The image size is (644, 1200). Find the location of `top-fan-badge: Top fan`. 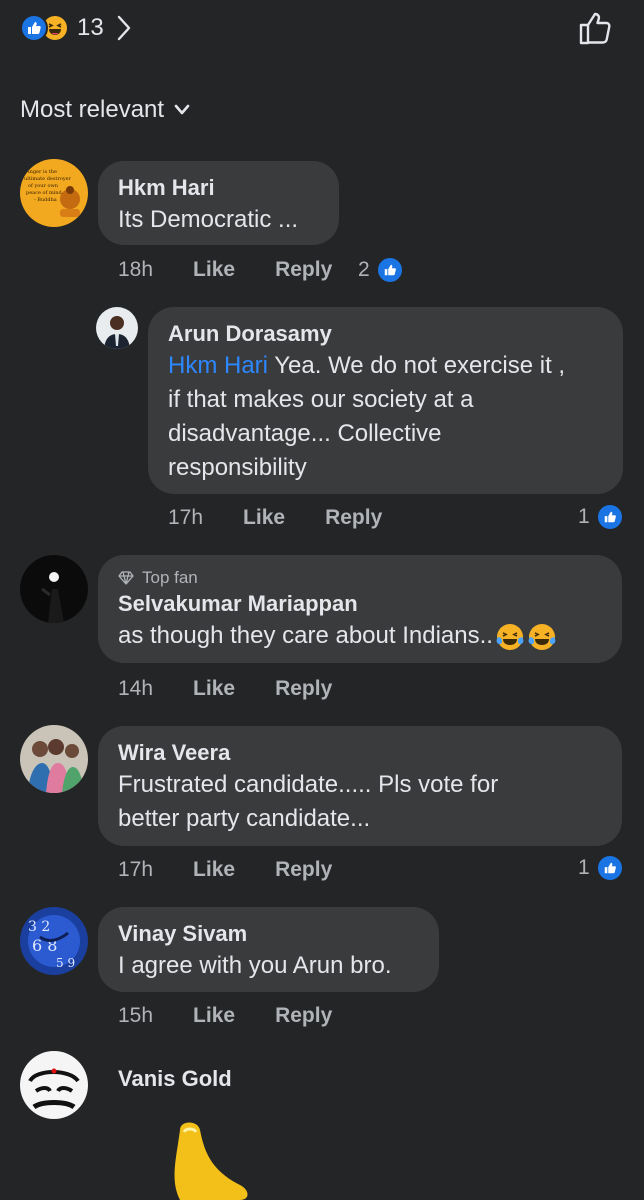

top-fan-badge: Top fan is located at coordinates (360, 578).